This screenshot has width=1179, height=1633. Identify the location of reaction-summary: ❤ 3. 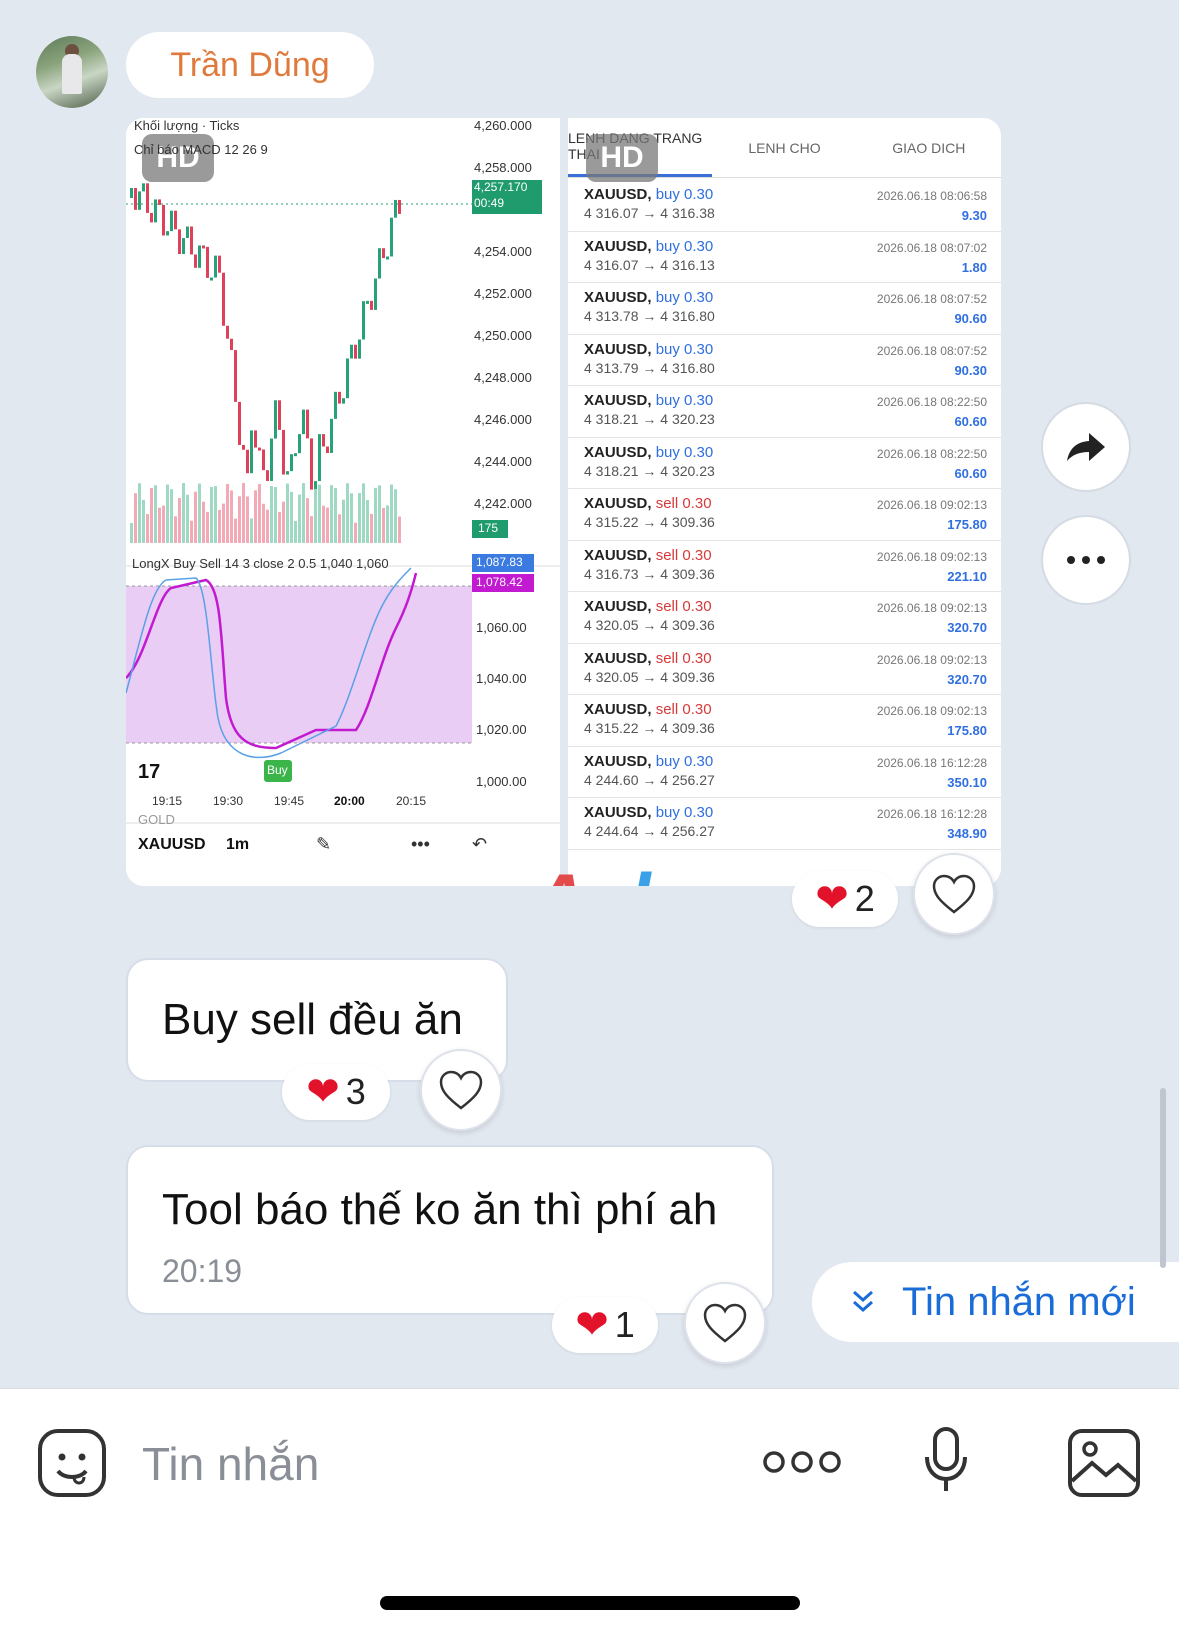
(336, 1092).